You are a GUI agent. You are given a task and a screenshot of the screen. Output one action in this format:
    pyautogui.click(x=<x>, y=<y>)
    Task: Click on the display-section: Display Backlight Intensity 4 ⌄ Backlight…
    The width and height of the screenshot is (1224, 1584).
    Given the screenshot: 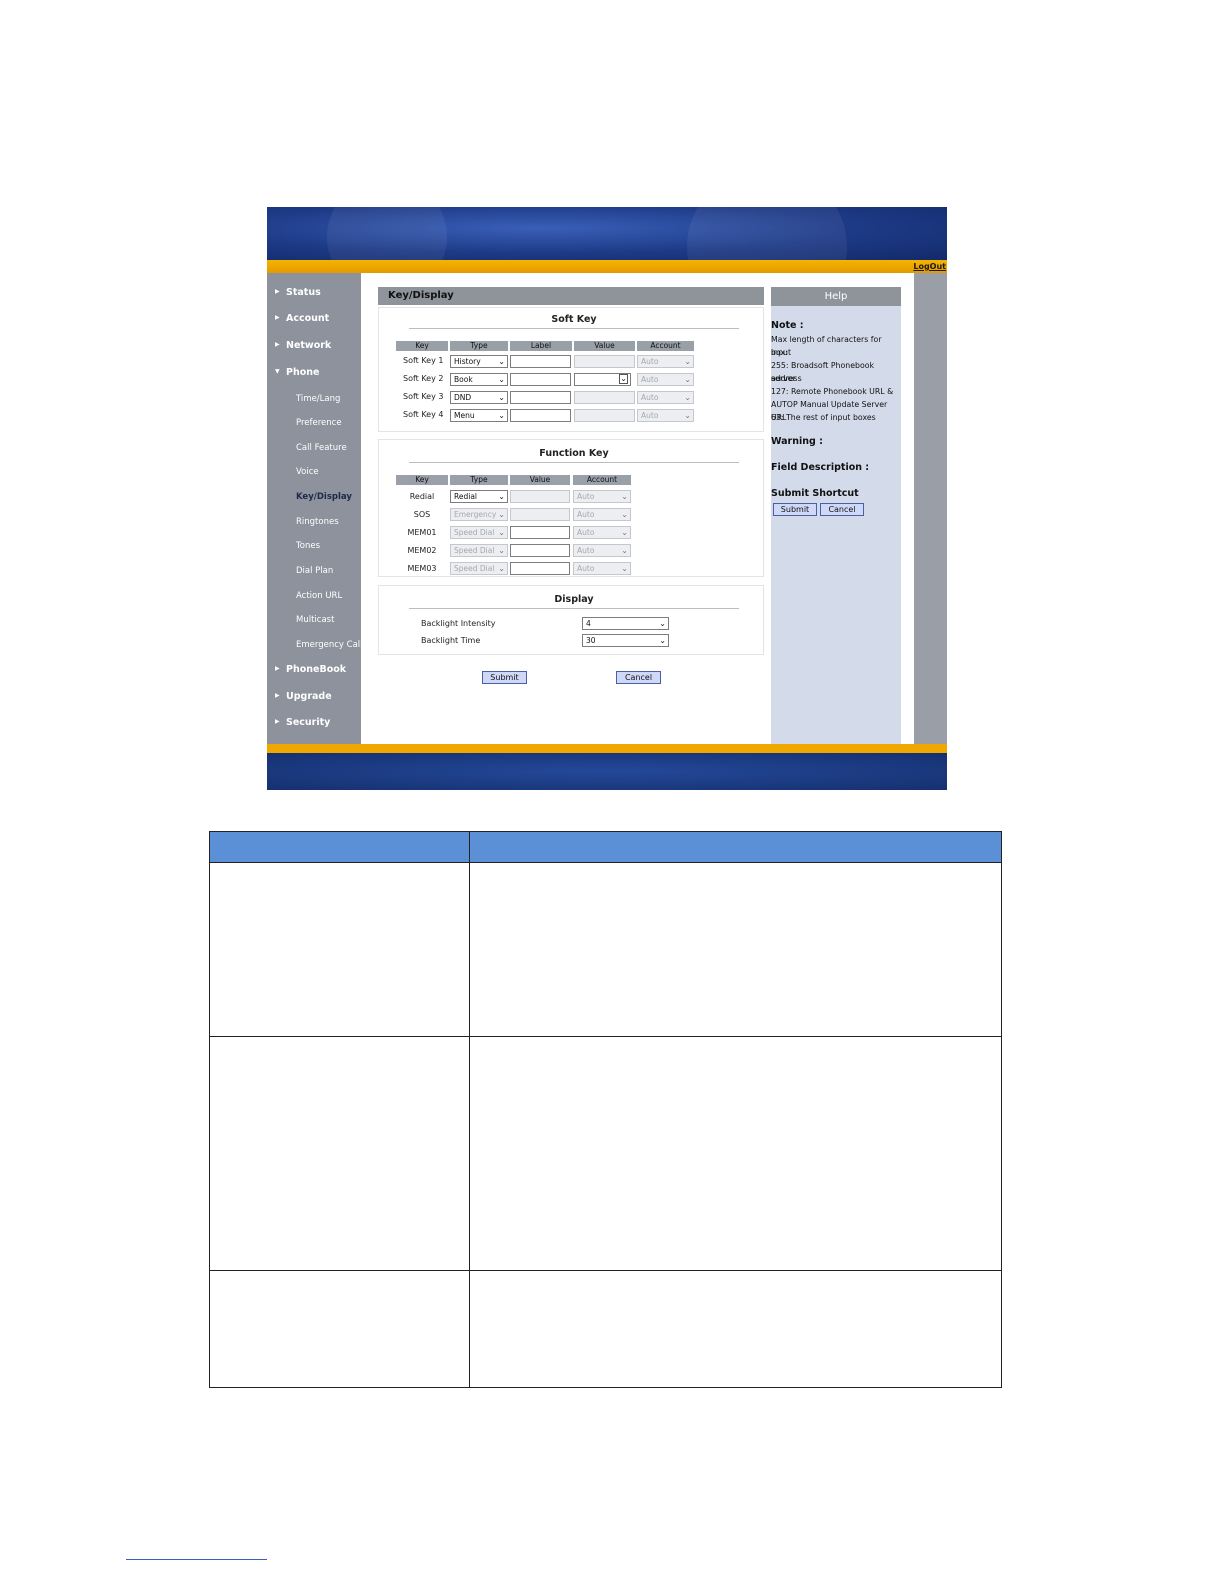 What is the action you would take?
    pyautogui.click(x=571, y=620)
    